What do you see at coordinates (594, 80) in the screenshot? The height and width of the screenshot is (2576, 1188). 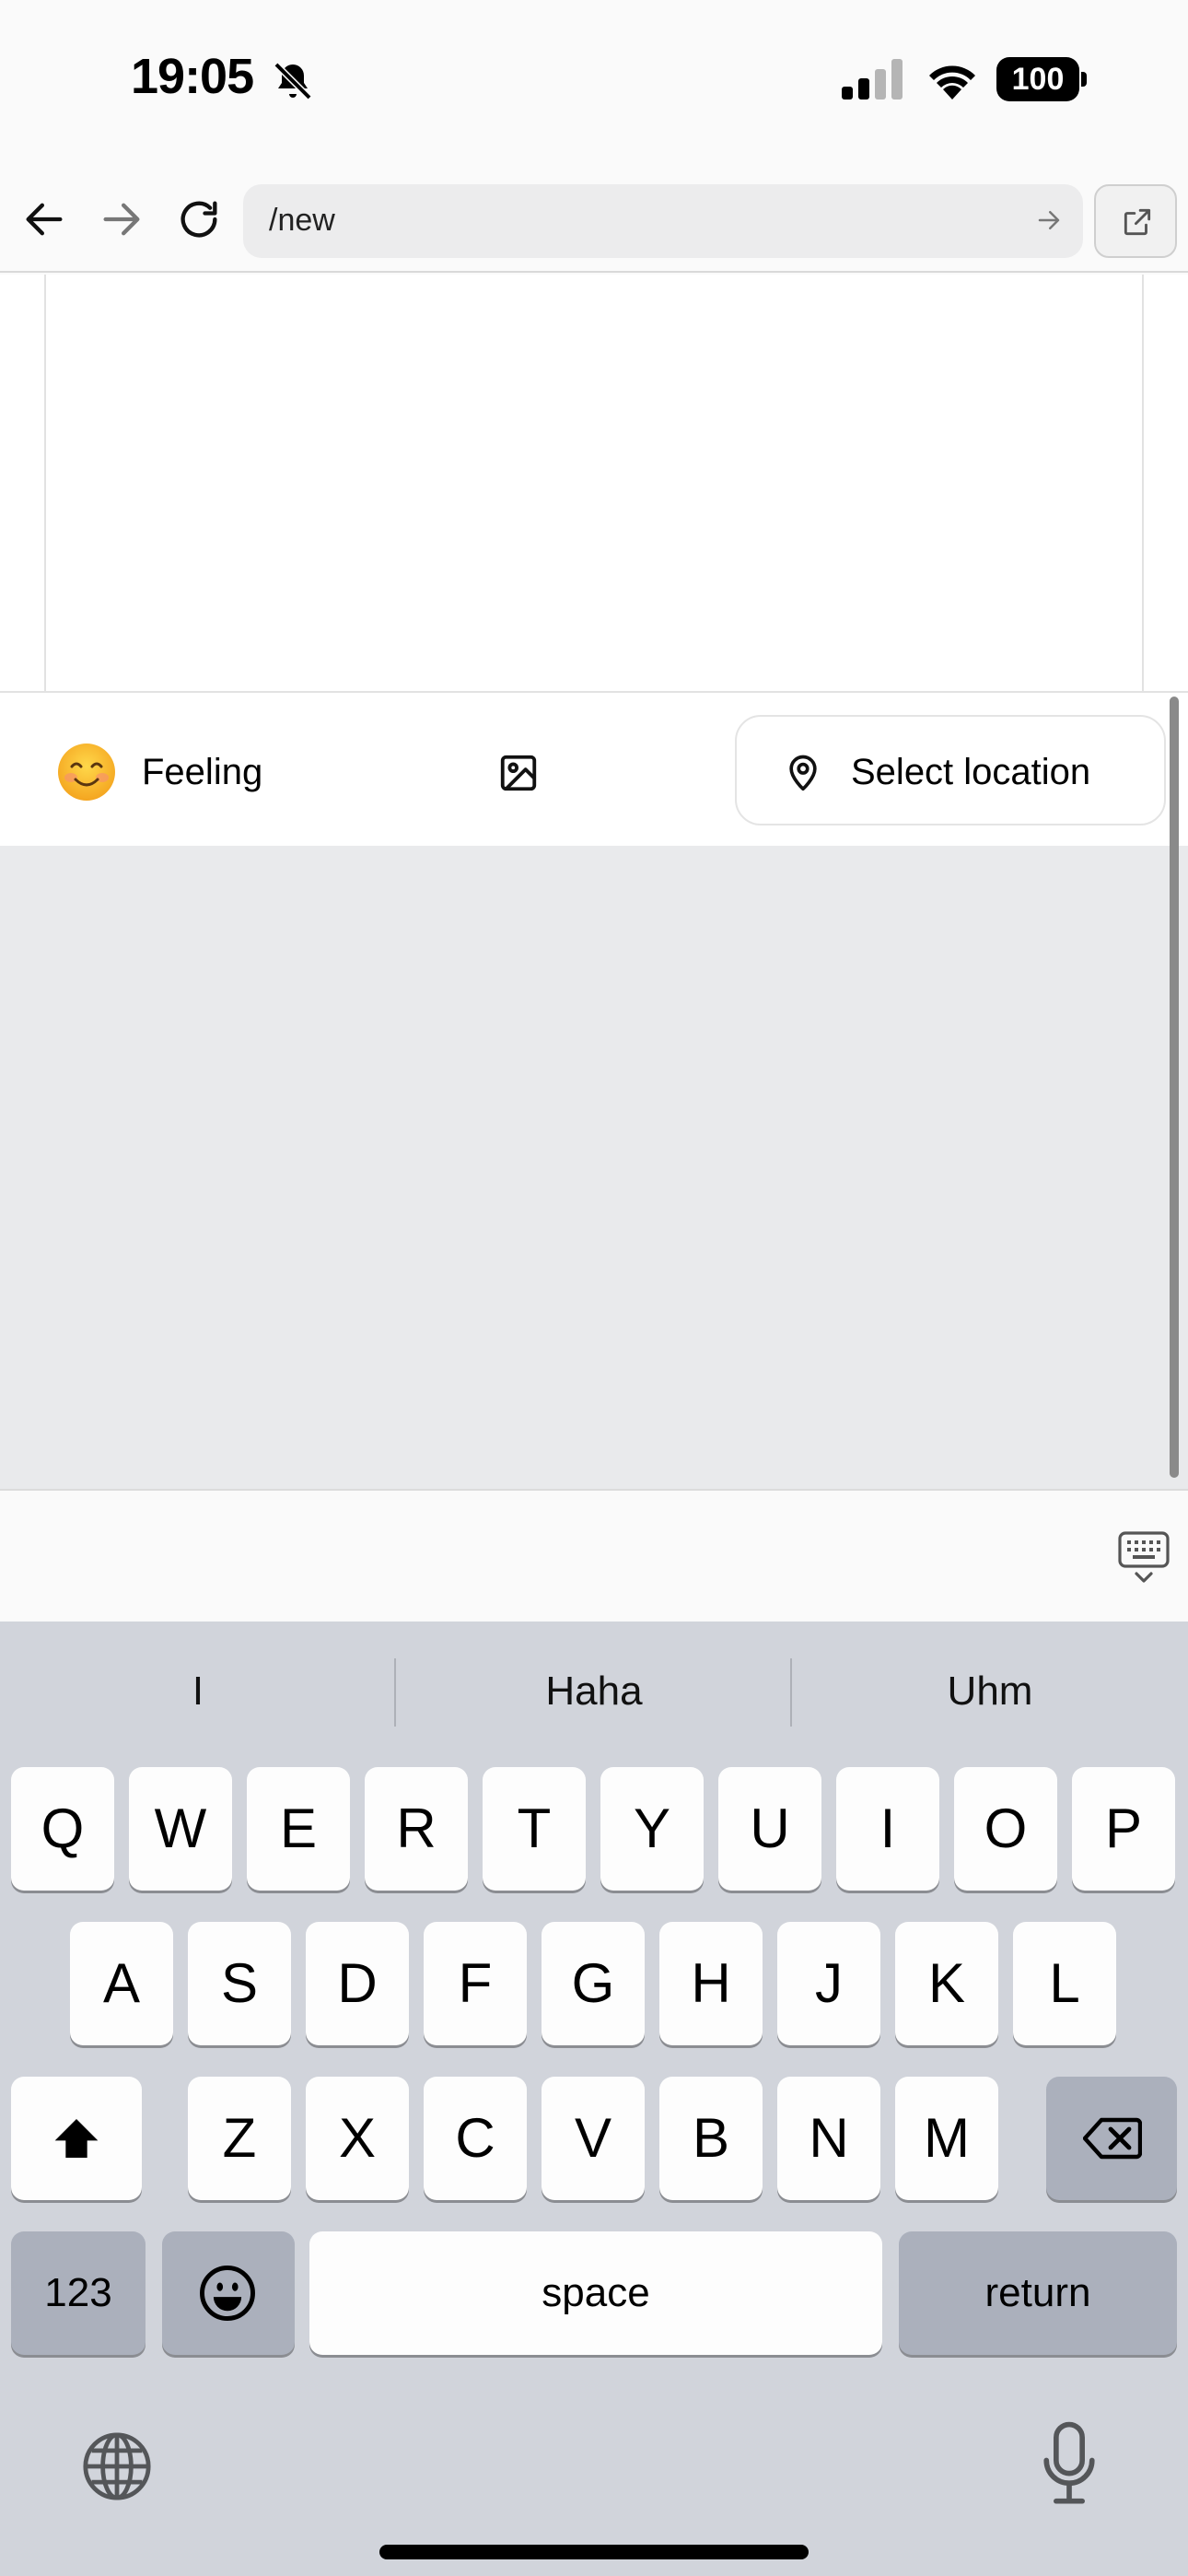 I see `status-bar: 19:05 100` at bounding box center [594, 80].